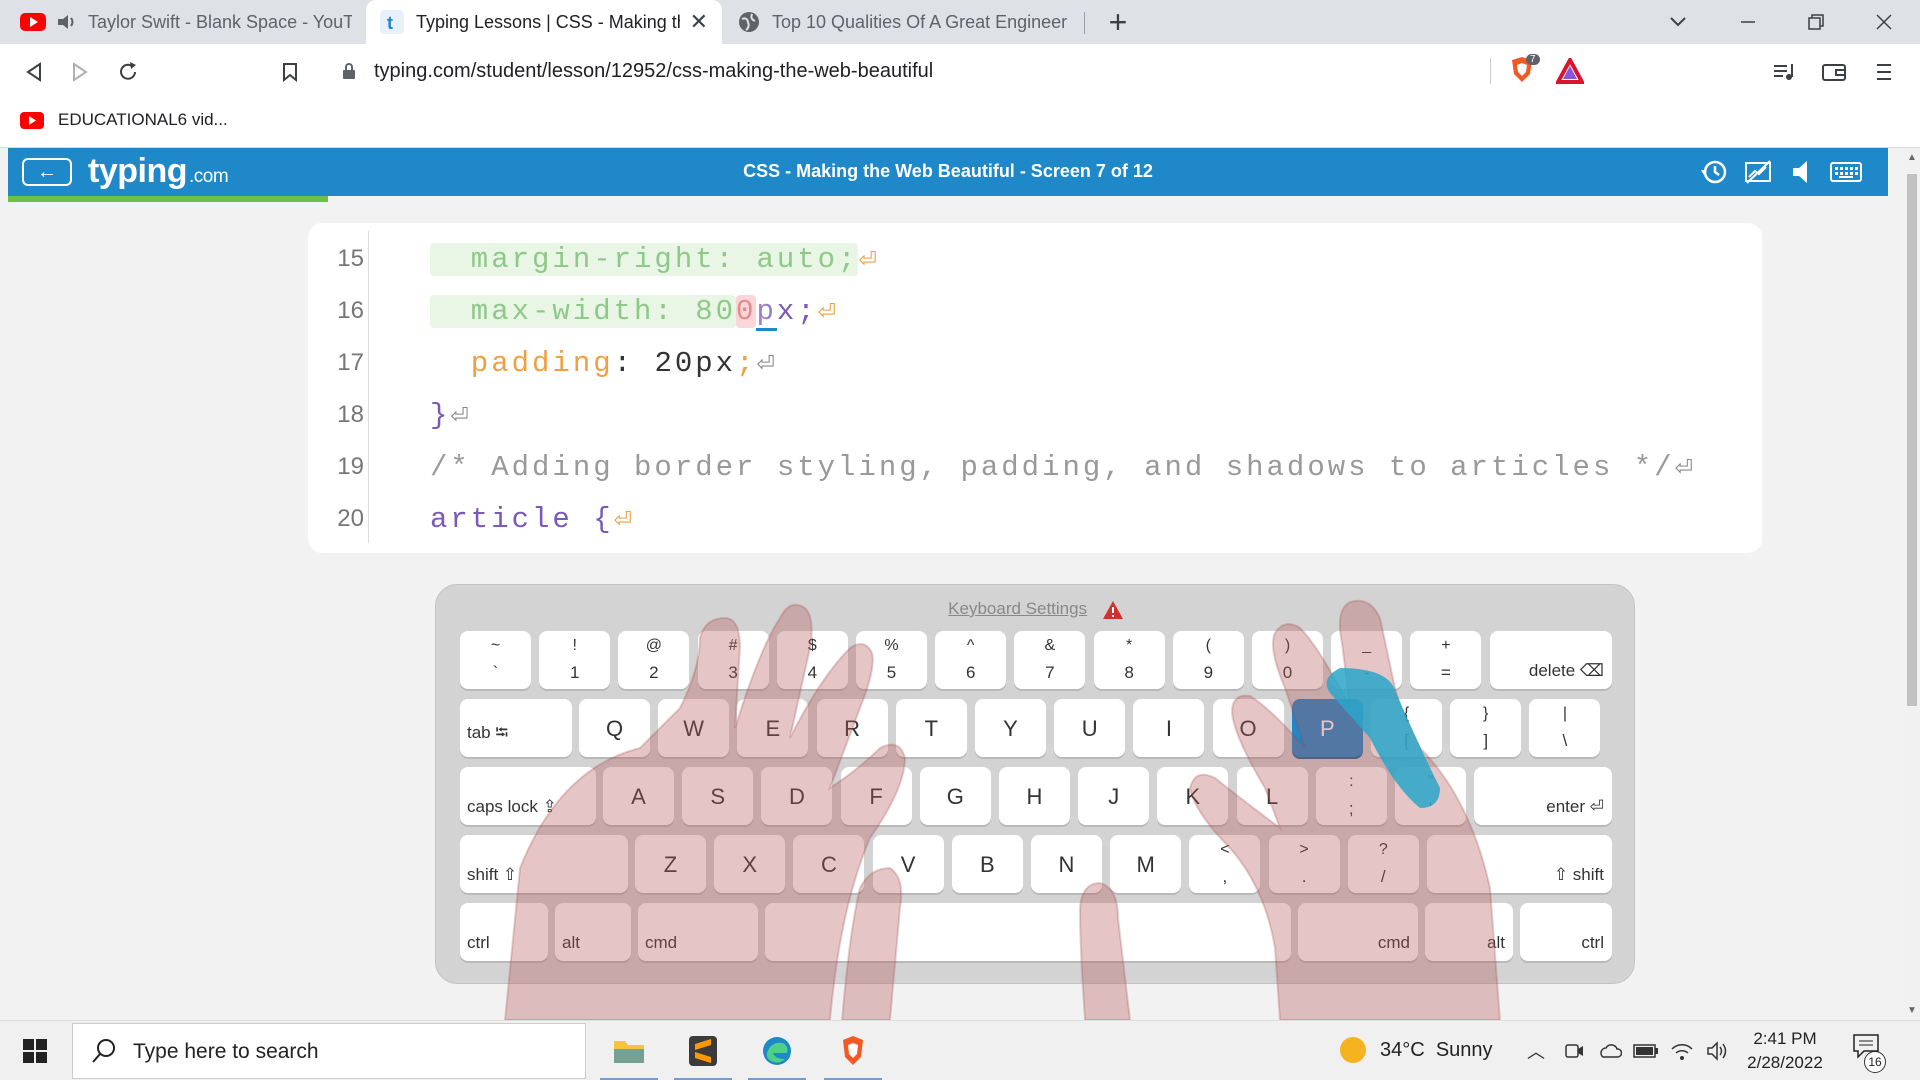 This screenshot has height=1080, width=1920. Describe the element at coordinates (694, 728) in the screenshot. I see `key-w: W` at that location.